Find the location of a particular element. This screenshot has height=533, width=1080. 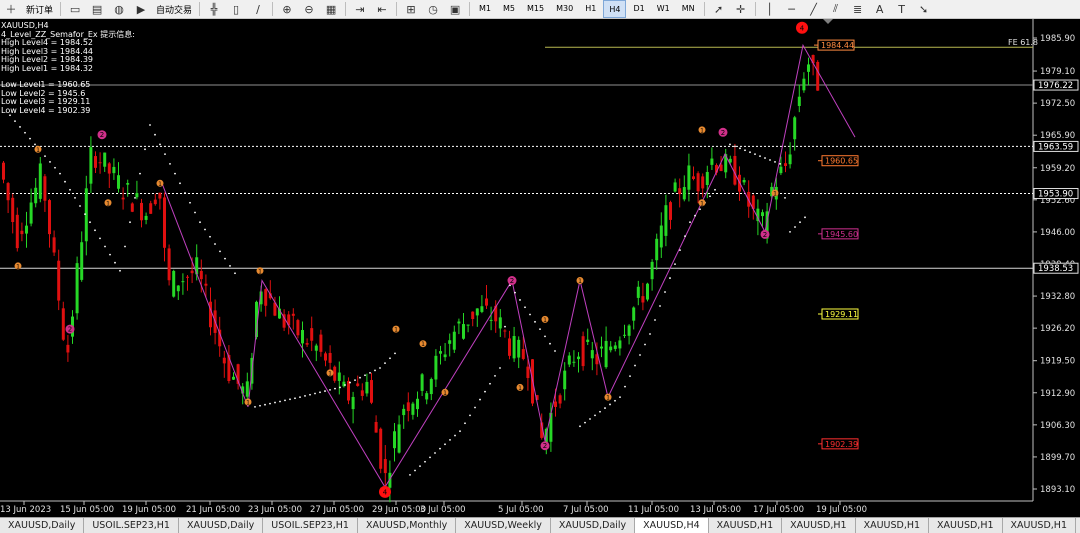

text-label-icon: T is located at coordinates (902, 9).